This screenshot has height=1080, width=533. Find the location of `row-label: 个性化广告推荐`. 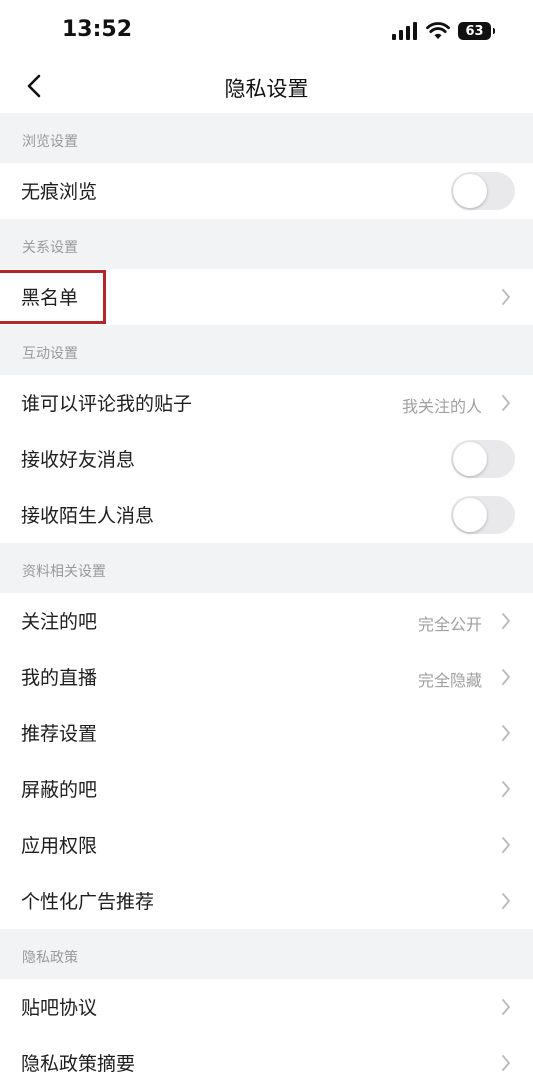

row-label: 个性化广告推荐 is located at coordinates (88, 902).